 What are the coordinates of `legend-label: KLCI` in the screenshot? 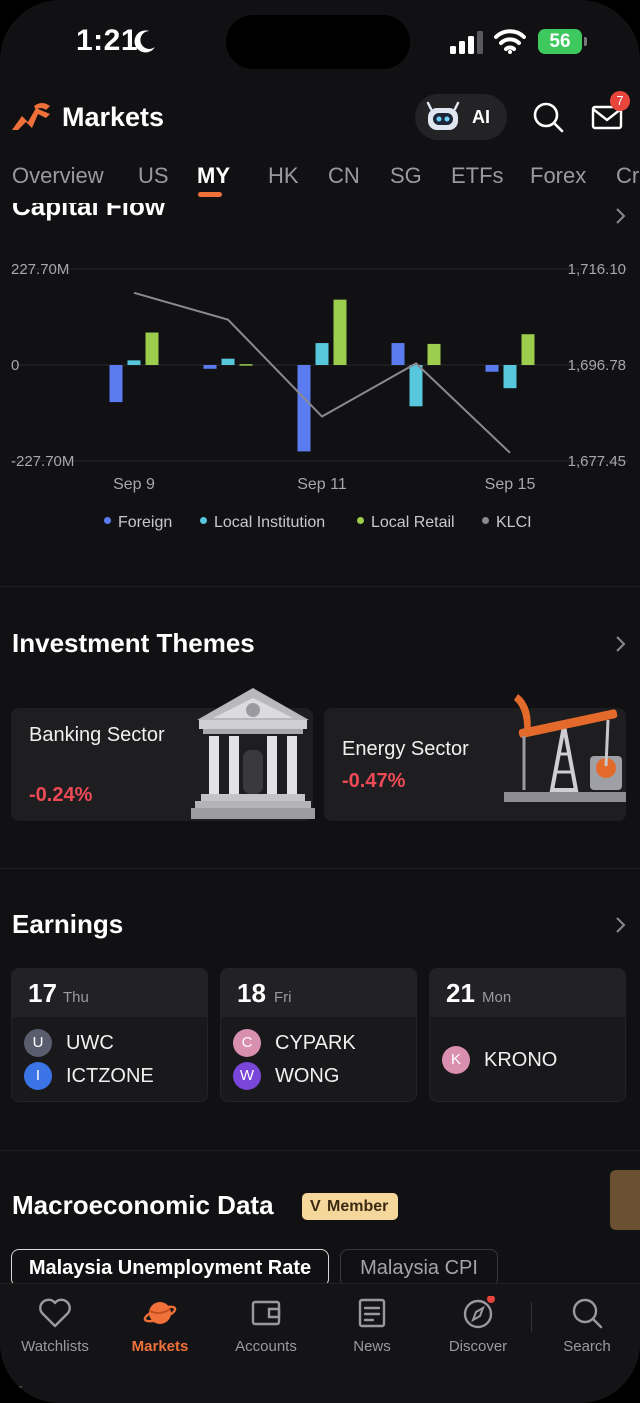 It's located at (514, 522).